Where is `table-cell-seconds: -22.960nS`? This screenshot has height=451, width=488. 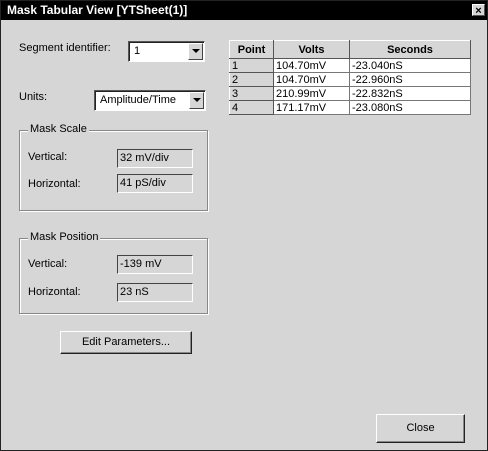 table-cell-seconds: -22.960nS is located at coordinates (410, 79).